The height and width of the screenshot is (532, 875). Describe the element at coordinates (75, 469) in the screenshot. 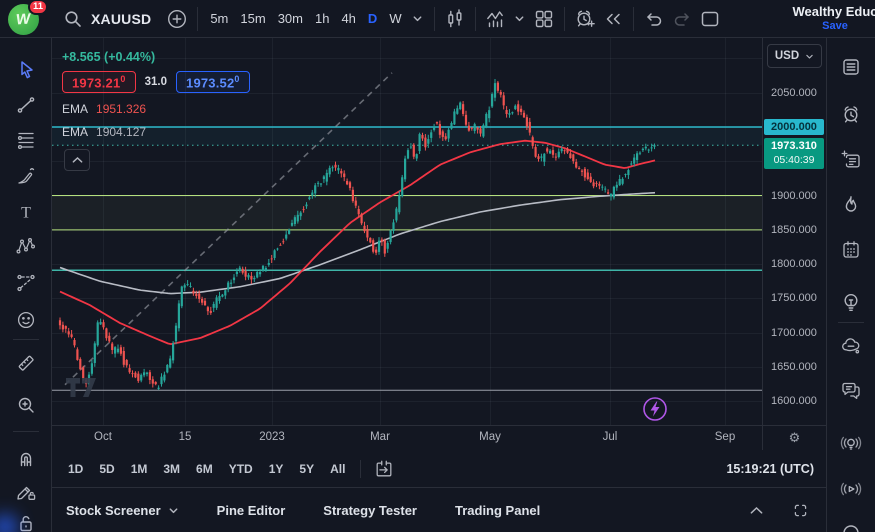

I see `range-1d: 1D` at that location.